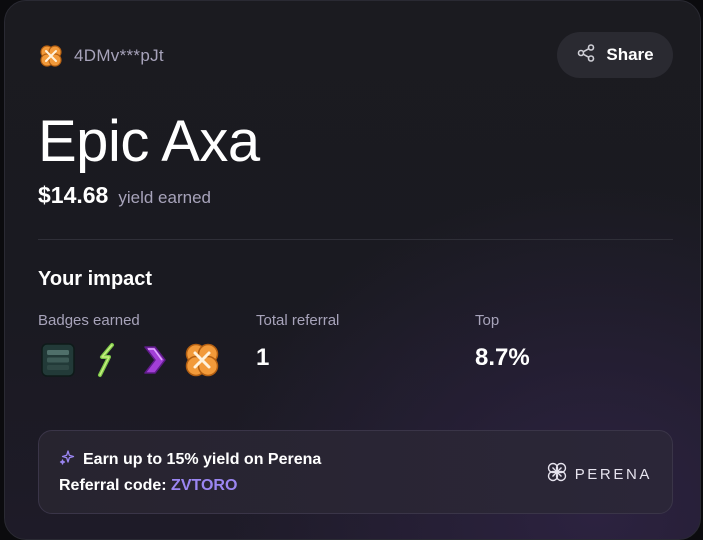 This screenshot has height=540, width=703. I want to click on profile-name: Epic Axa, so click(149, 141).